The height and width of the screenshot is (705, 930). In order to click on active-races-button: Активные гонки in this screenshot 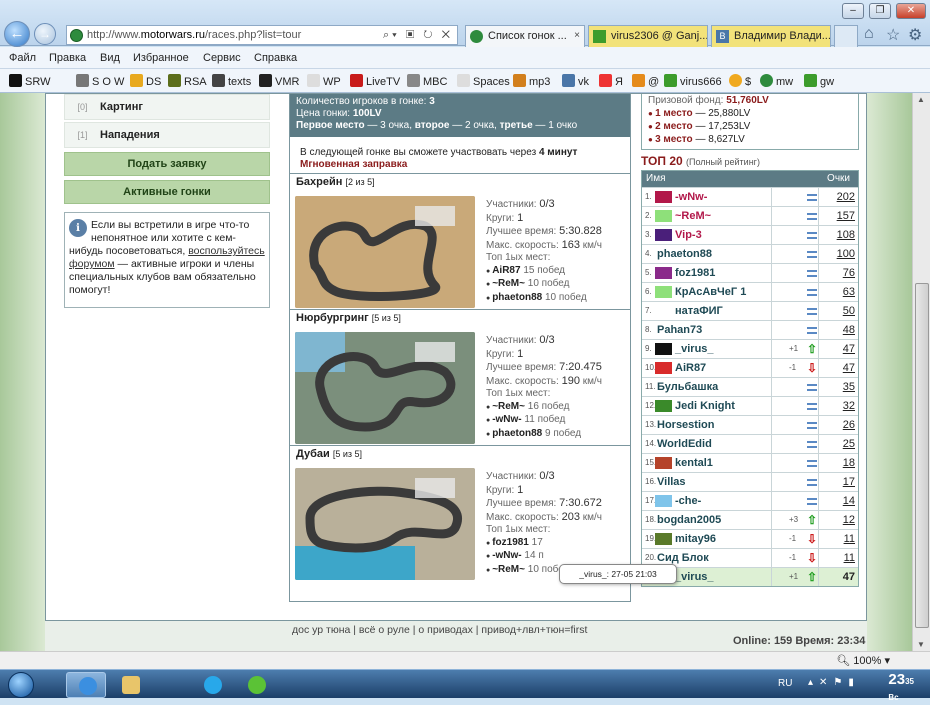, I will do `click(167, 192)`.